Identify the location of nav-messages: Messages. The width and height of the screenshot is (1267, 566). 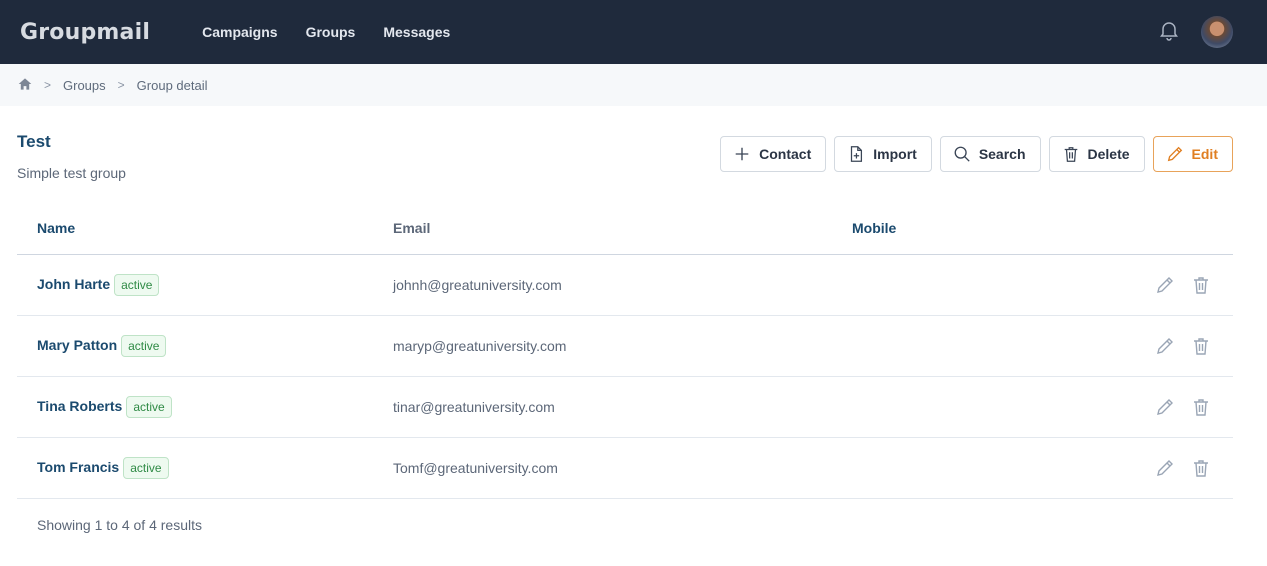
(416, 32).